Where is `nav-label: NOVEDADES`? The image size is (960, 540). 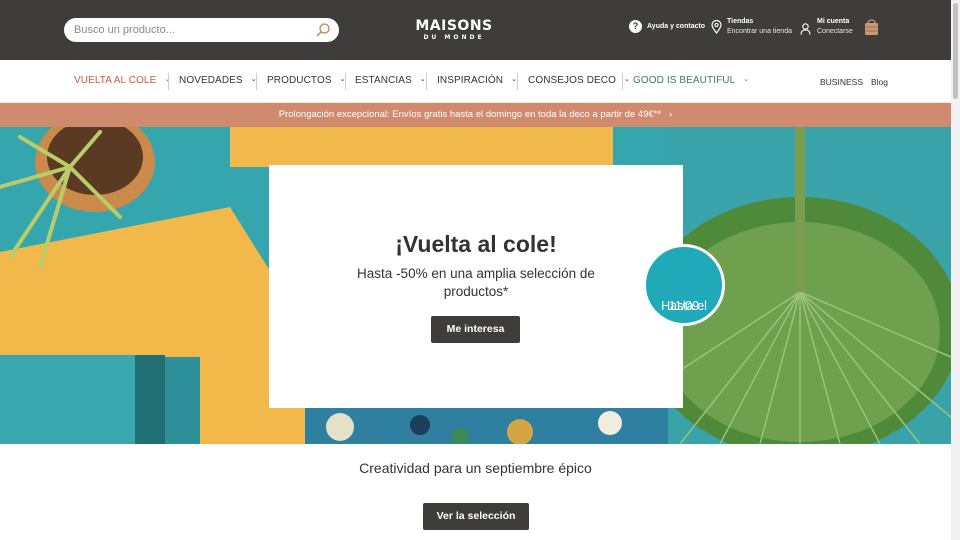
nav-label: NOVEDADES is located at coordinates (211, 80).